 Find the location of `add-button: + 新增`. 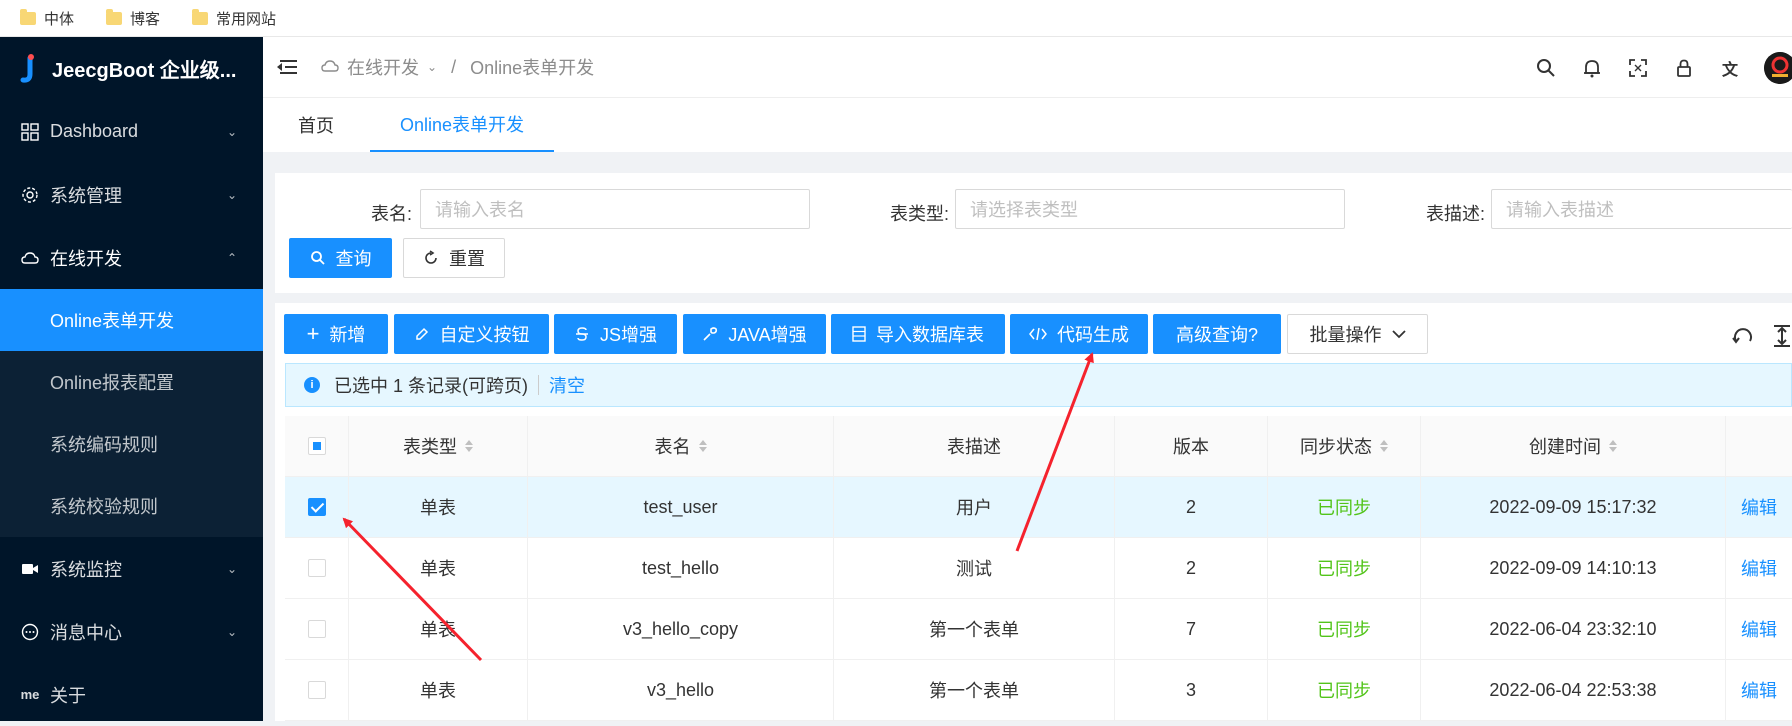

add-button: + 新增 is located at coordinates (336, 334).